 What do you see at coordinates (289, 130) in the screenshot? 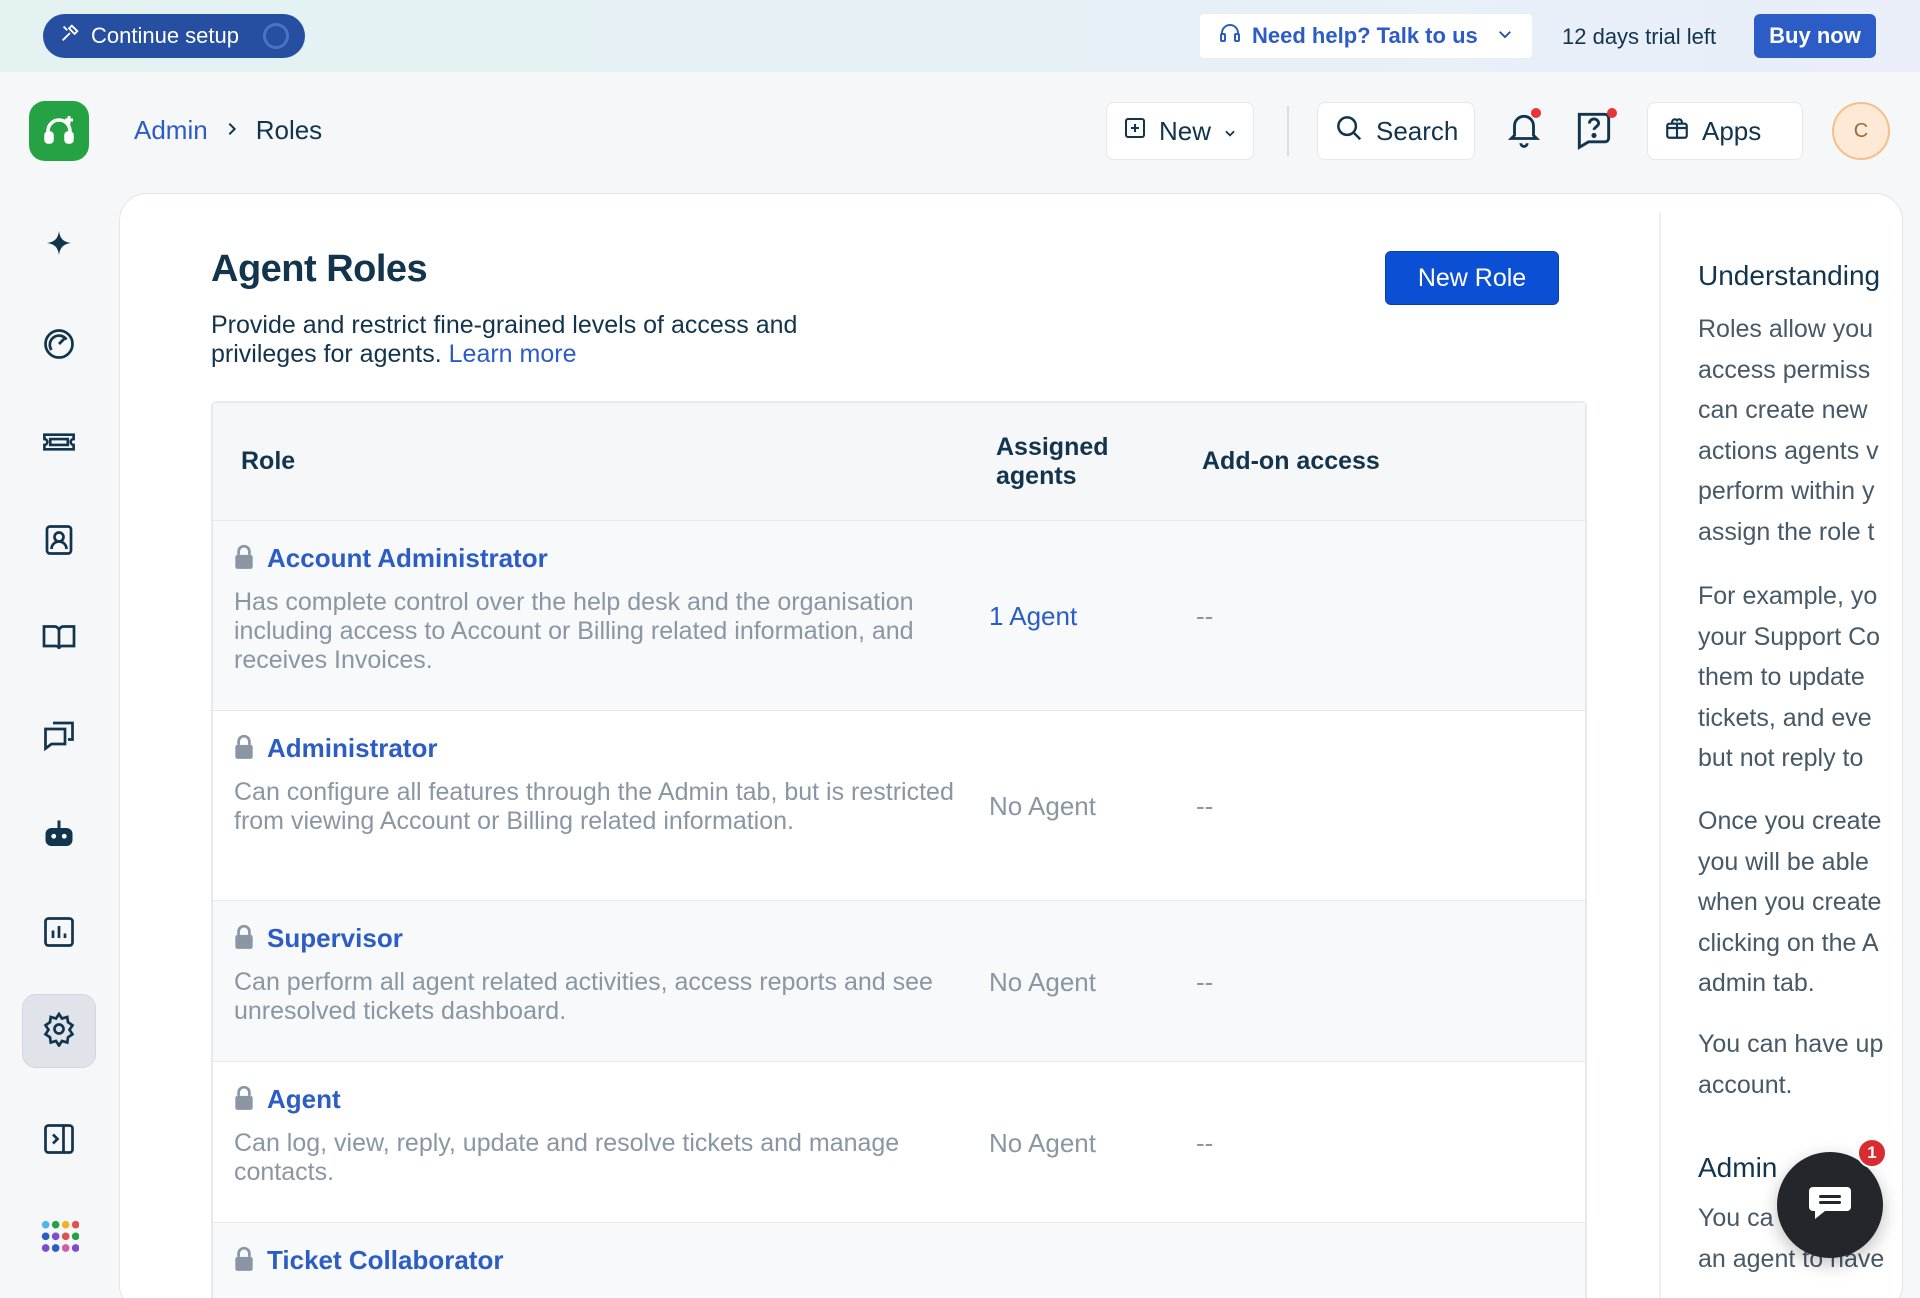
I see `breadcrumb-current: Roles` at bounding box center [289, 130].